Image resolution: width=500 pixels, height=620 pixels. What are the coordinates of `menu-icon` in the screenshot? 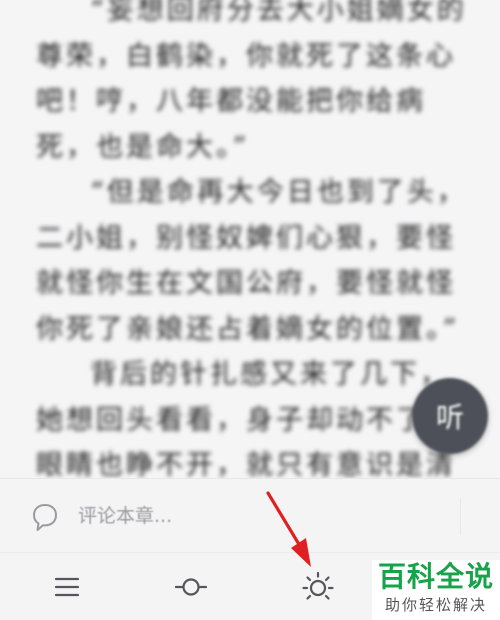 It's located at (67, 587).